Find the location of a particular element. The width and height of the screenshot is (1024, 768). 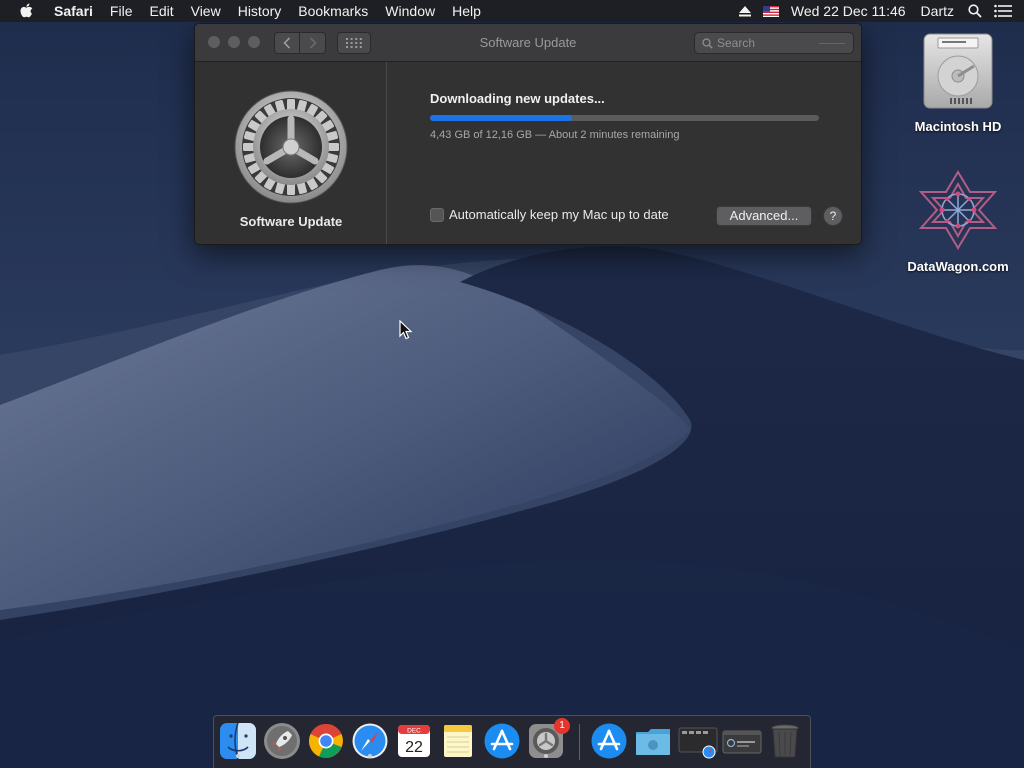

dock-documents-folder is located at coordinates (653, 741).